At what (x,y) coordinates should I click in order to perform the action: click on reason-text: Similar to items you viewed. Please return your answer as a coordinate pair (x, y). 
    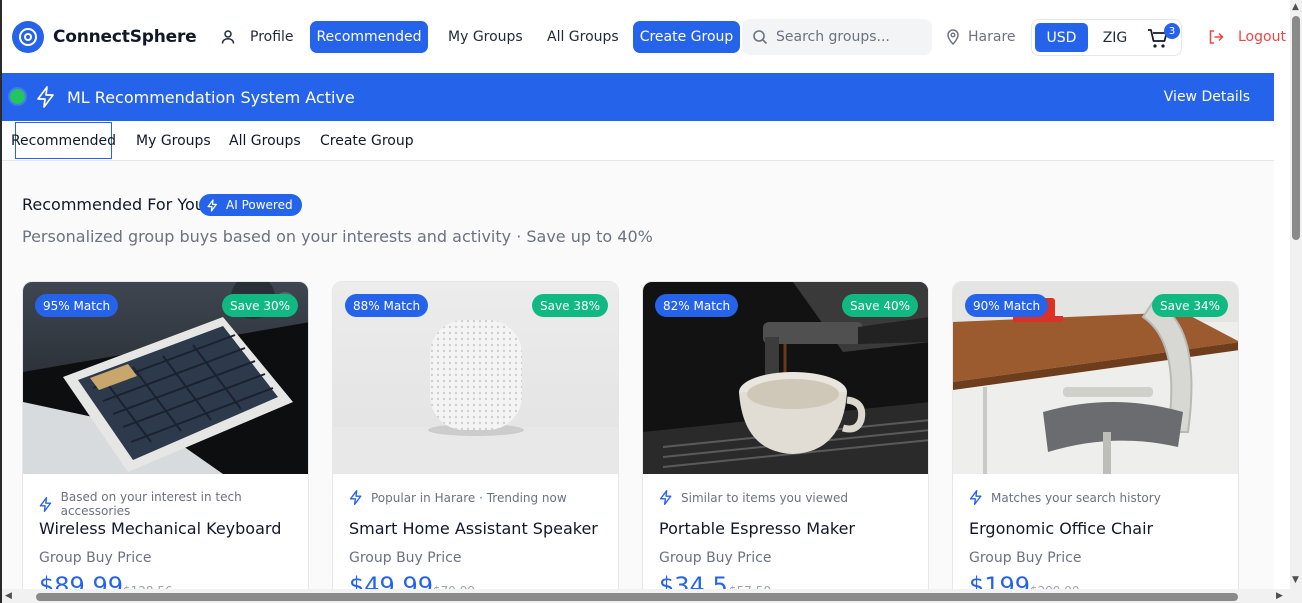
    Looking at the image, I should click on (764, 497).